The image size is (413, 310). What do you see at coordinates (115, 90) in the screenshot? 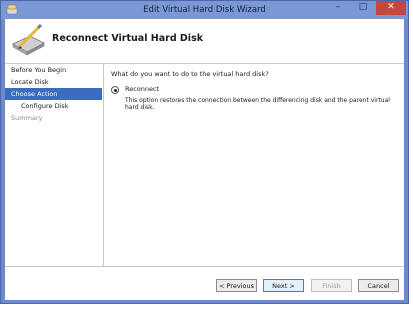
I see `reconnect-radio` at bounding box center [115, 90].